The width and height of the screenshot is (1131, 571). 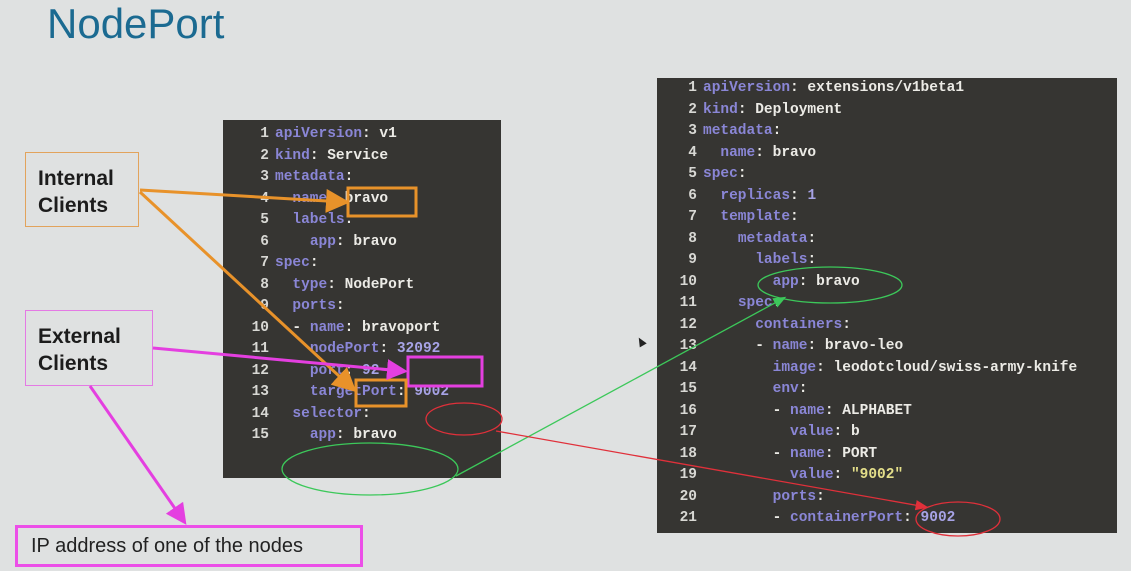 I want to click on yaml-value: PORT, so click(x=860, y=453).